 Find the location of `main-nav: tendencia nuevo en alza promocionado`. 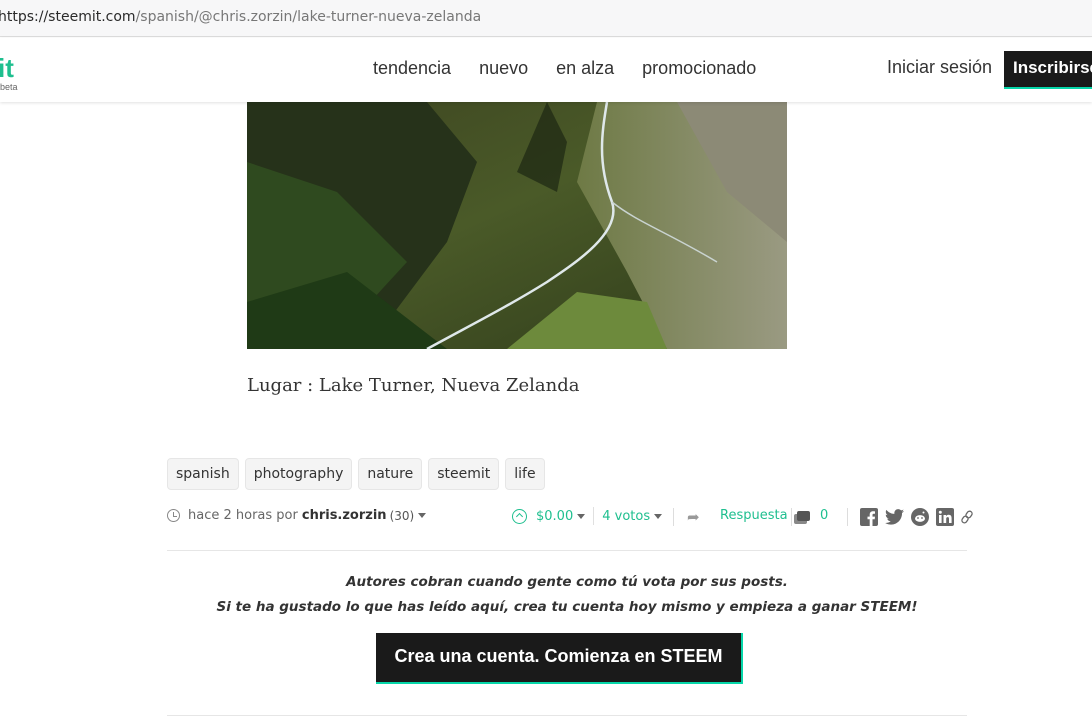

main-nav: tendencia nuevo en alza promocionado is located at coordinates (564, 68).